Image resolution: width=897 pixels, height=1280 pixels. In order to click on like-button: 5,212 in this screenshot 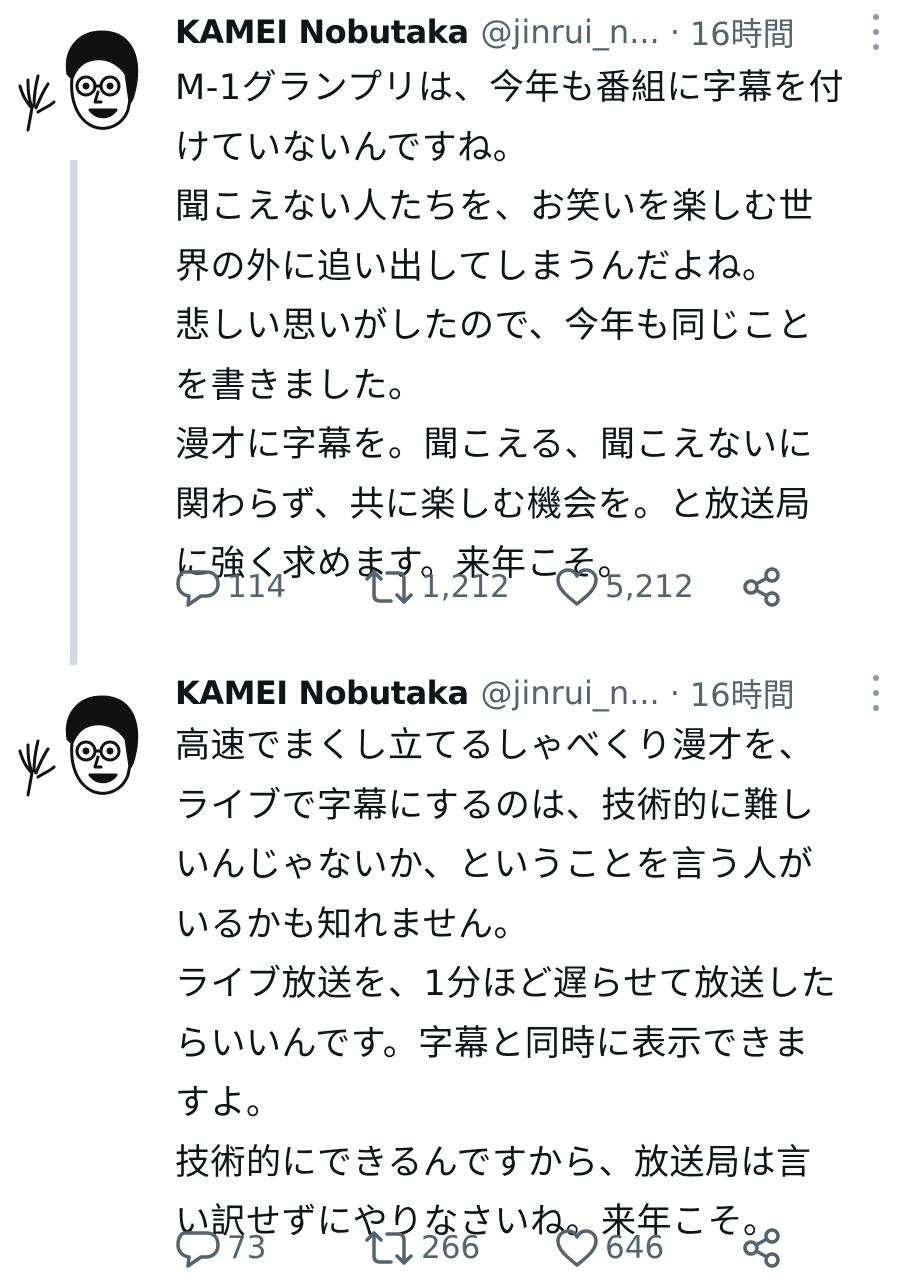, I will do `click(624, 587)`.